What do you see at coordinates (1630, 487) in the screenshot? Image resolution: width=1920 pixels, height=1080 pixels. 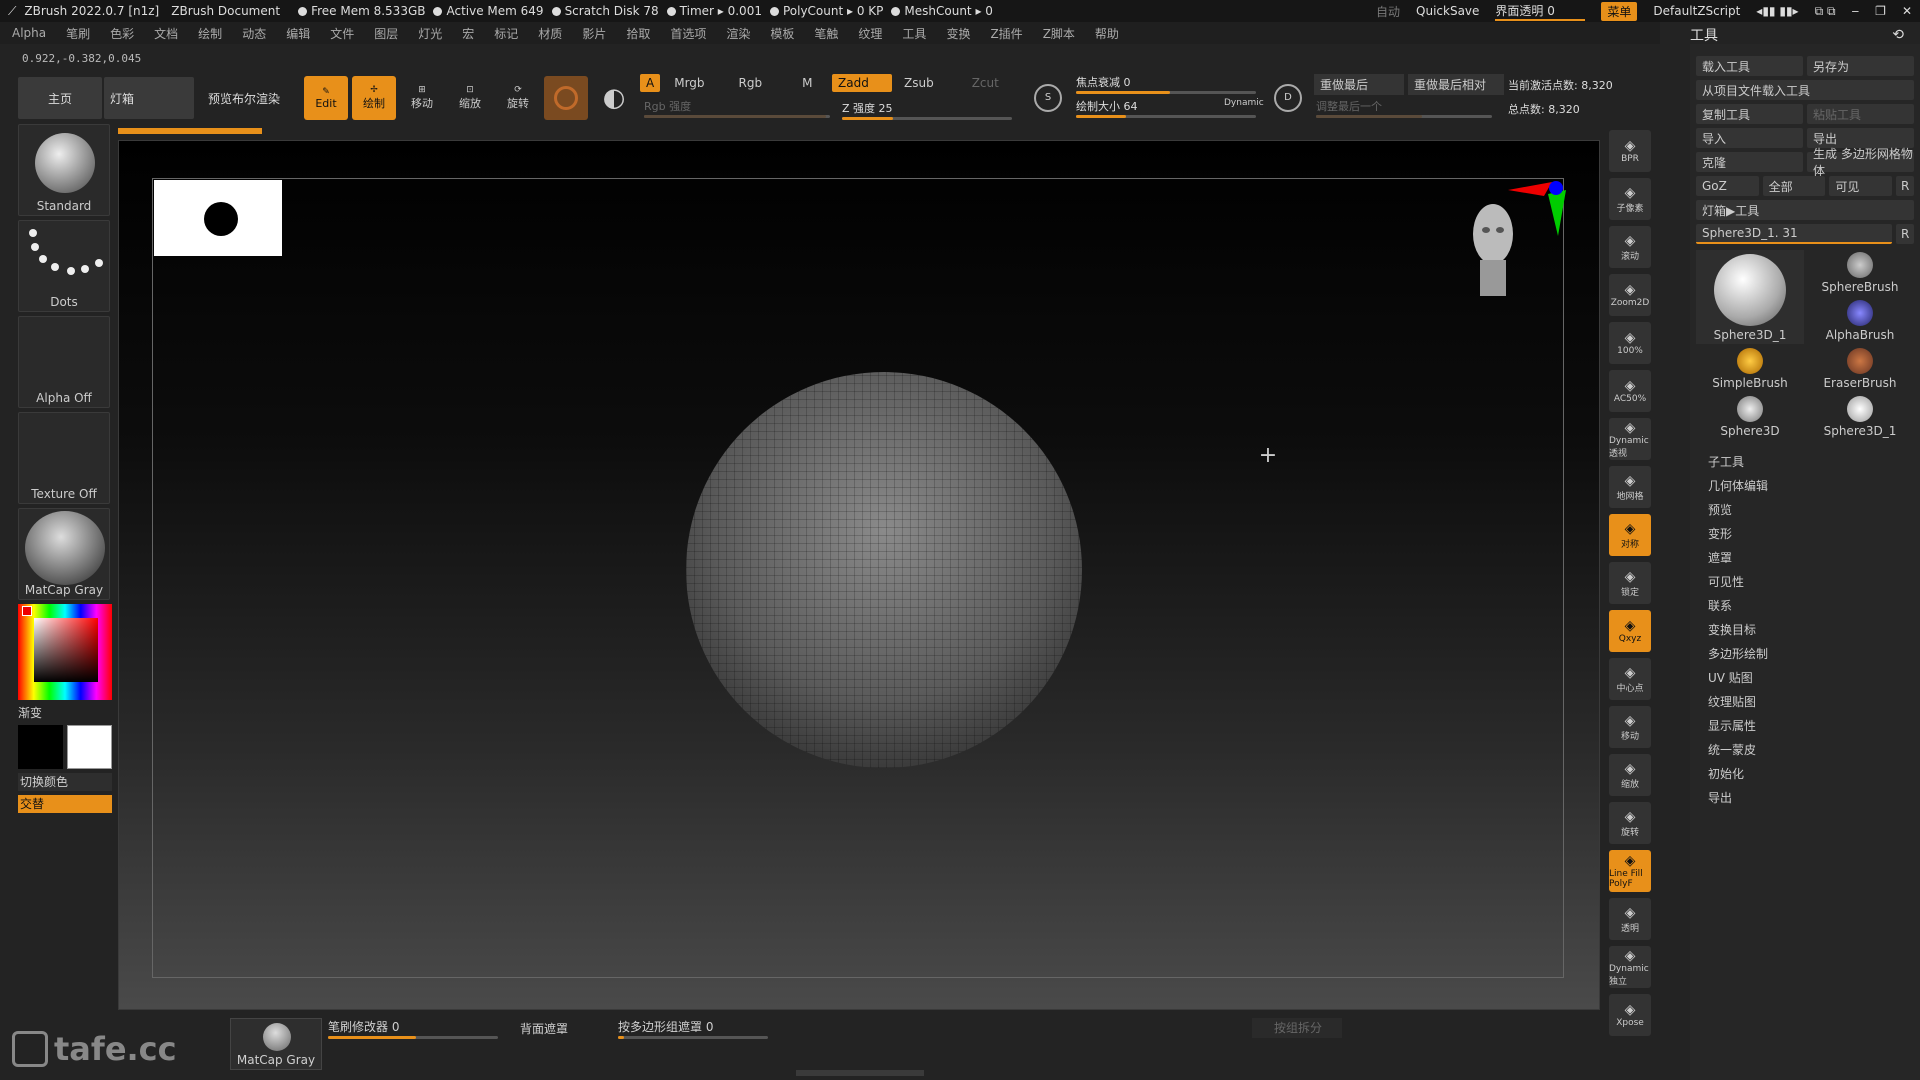 I see `shelf-button: ◈ 地网格` at bounding box center [1630, 487].